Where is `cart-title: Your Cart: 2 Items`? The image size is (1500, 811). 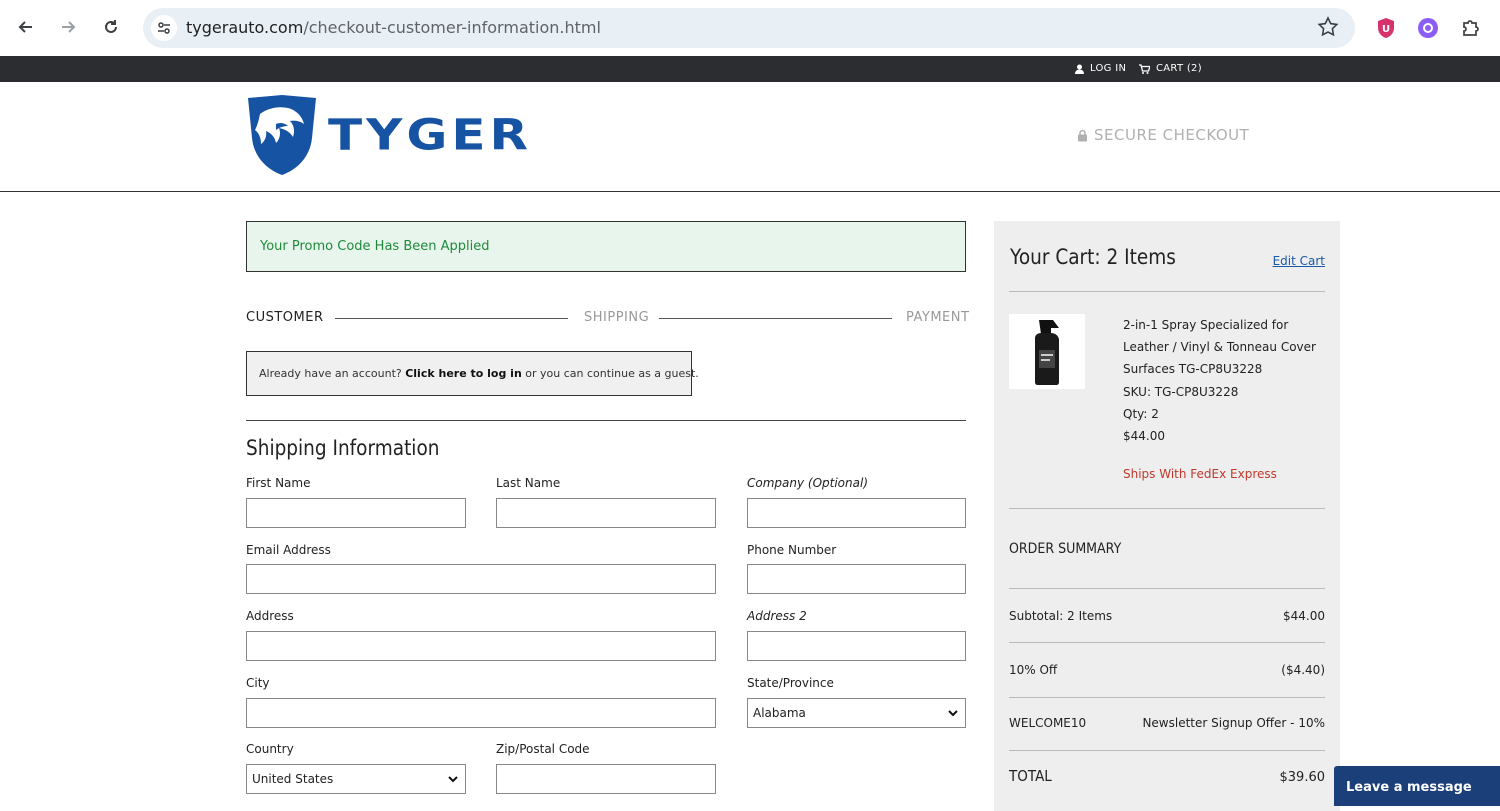 cart-title: Your Cart: 2 Items is located at coordinates (1093, 257).